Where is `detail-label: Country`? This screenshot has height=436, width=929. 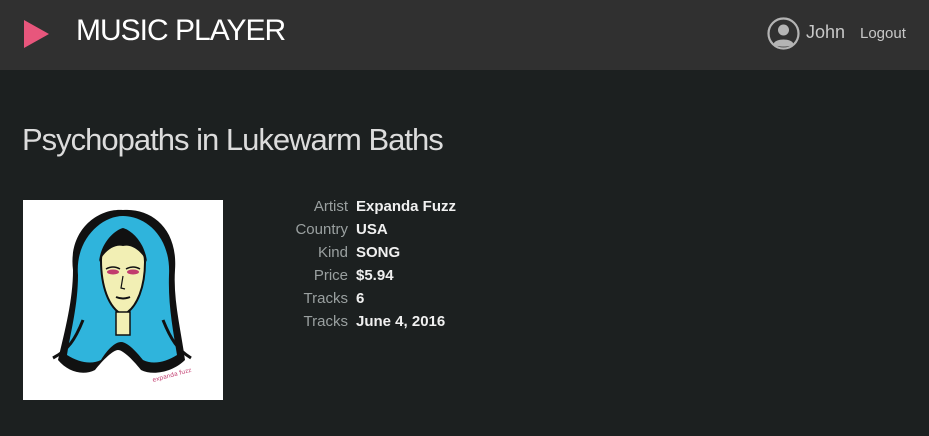
detail-label: Country is located at coordinates (321, 229).